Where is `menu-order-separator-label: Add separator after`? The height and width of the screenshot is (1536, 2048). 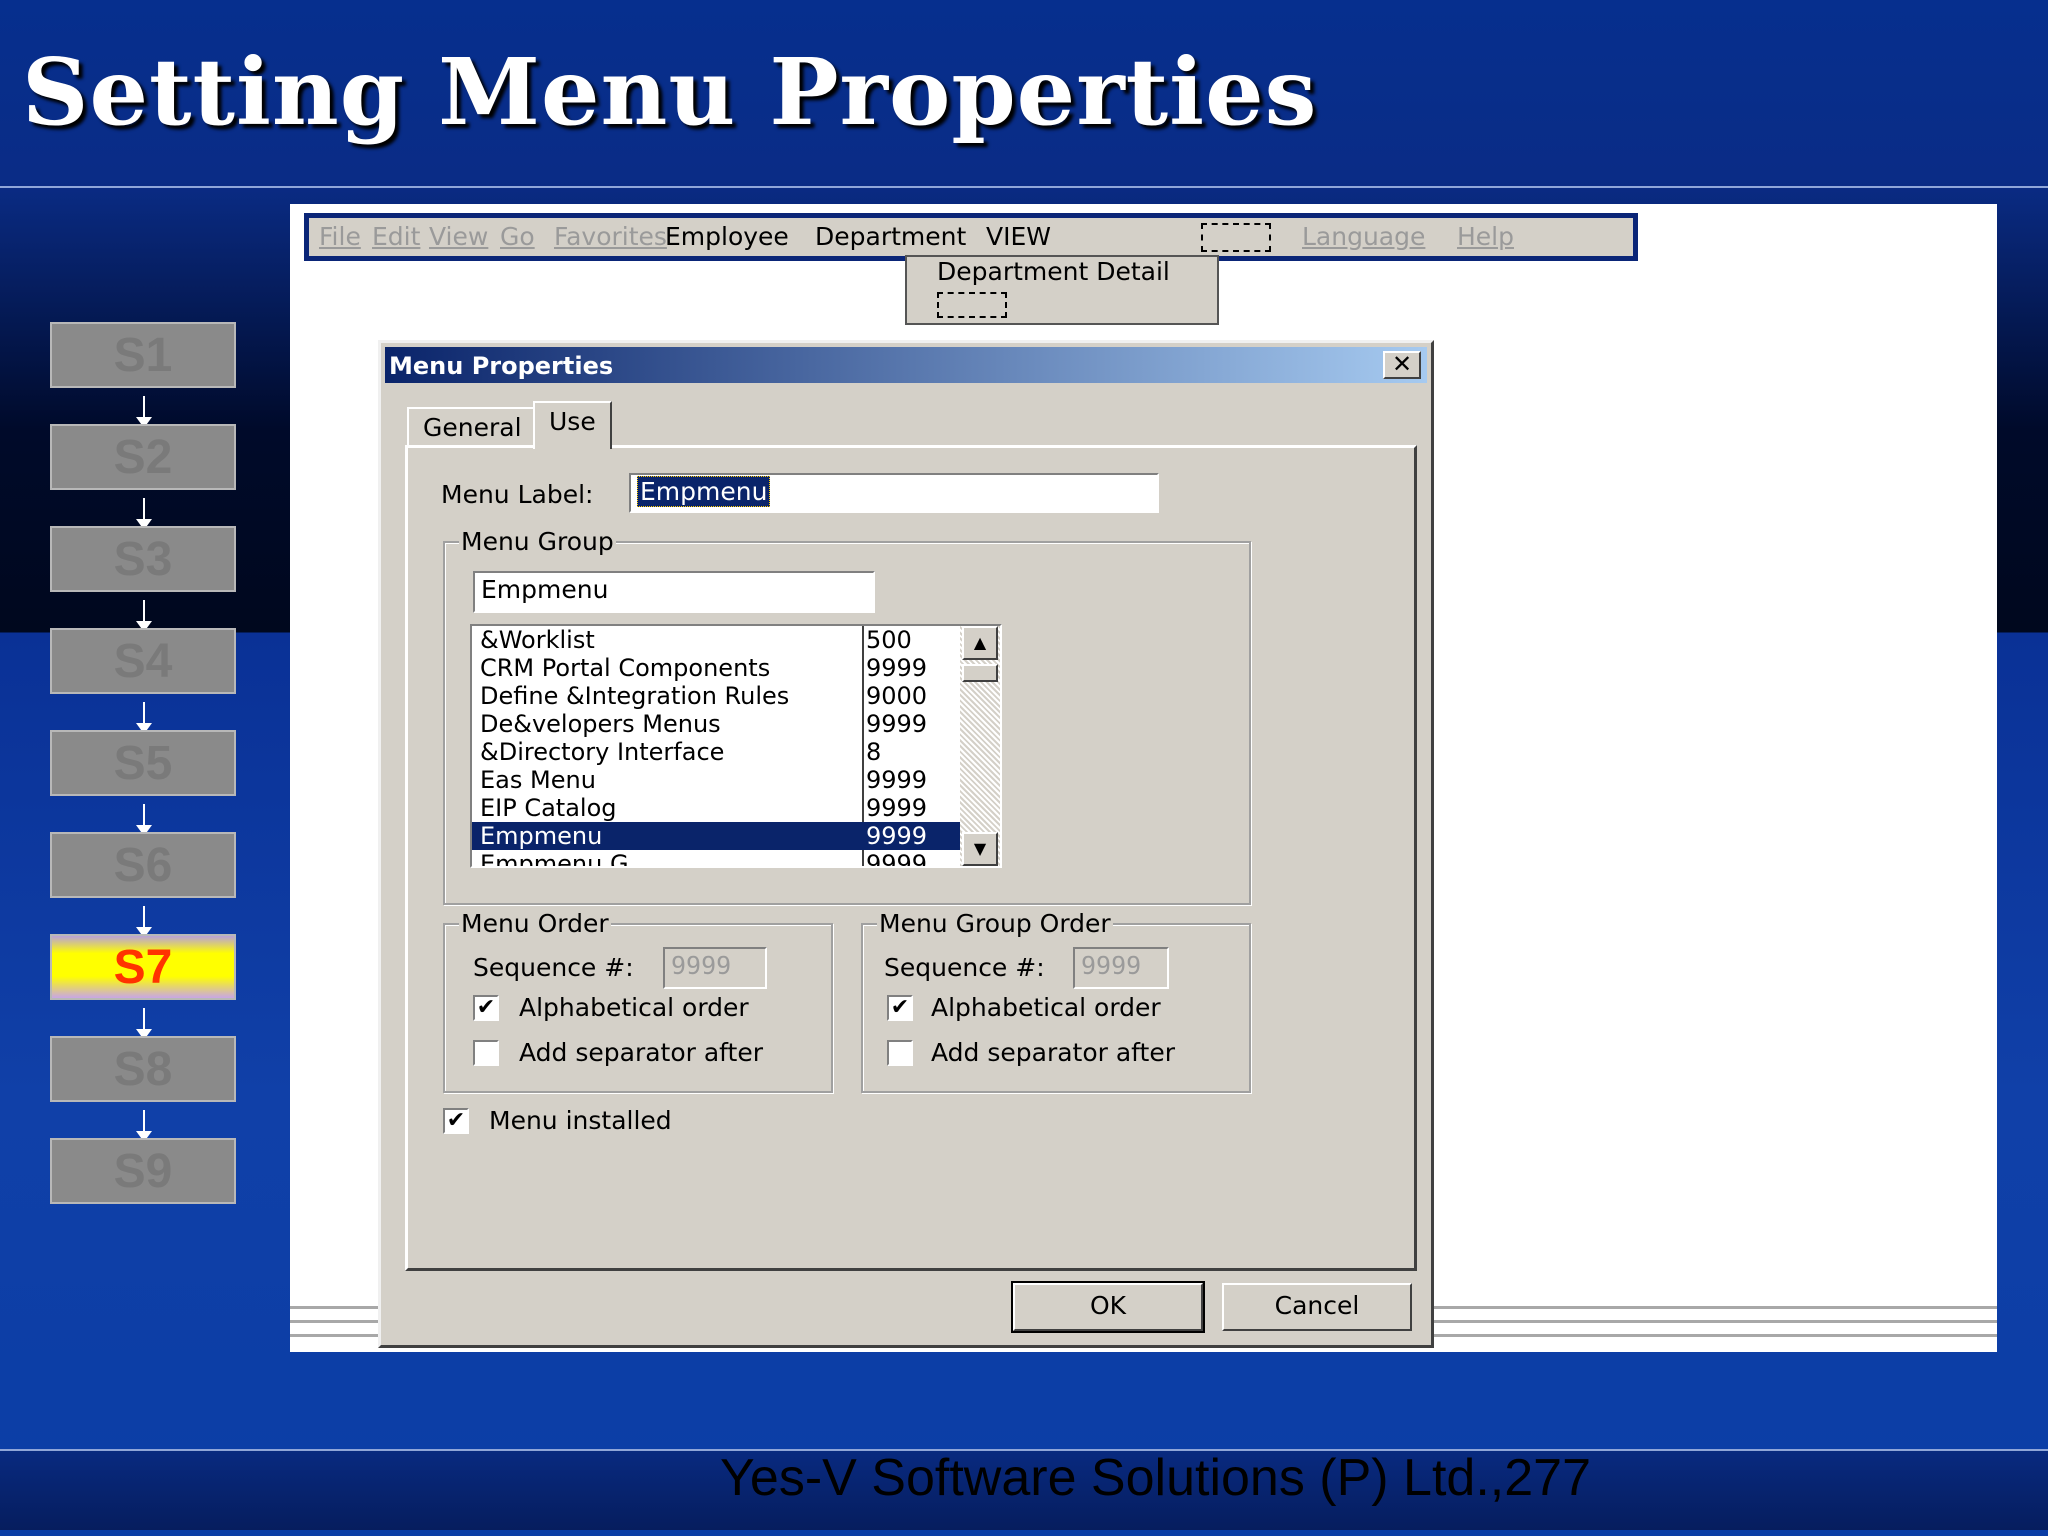 menu-order-separator-label: Add separator after is located at coordinates (641, 1052).